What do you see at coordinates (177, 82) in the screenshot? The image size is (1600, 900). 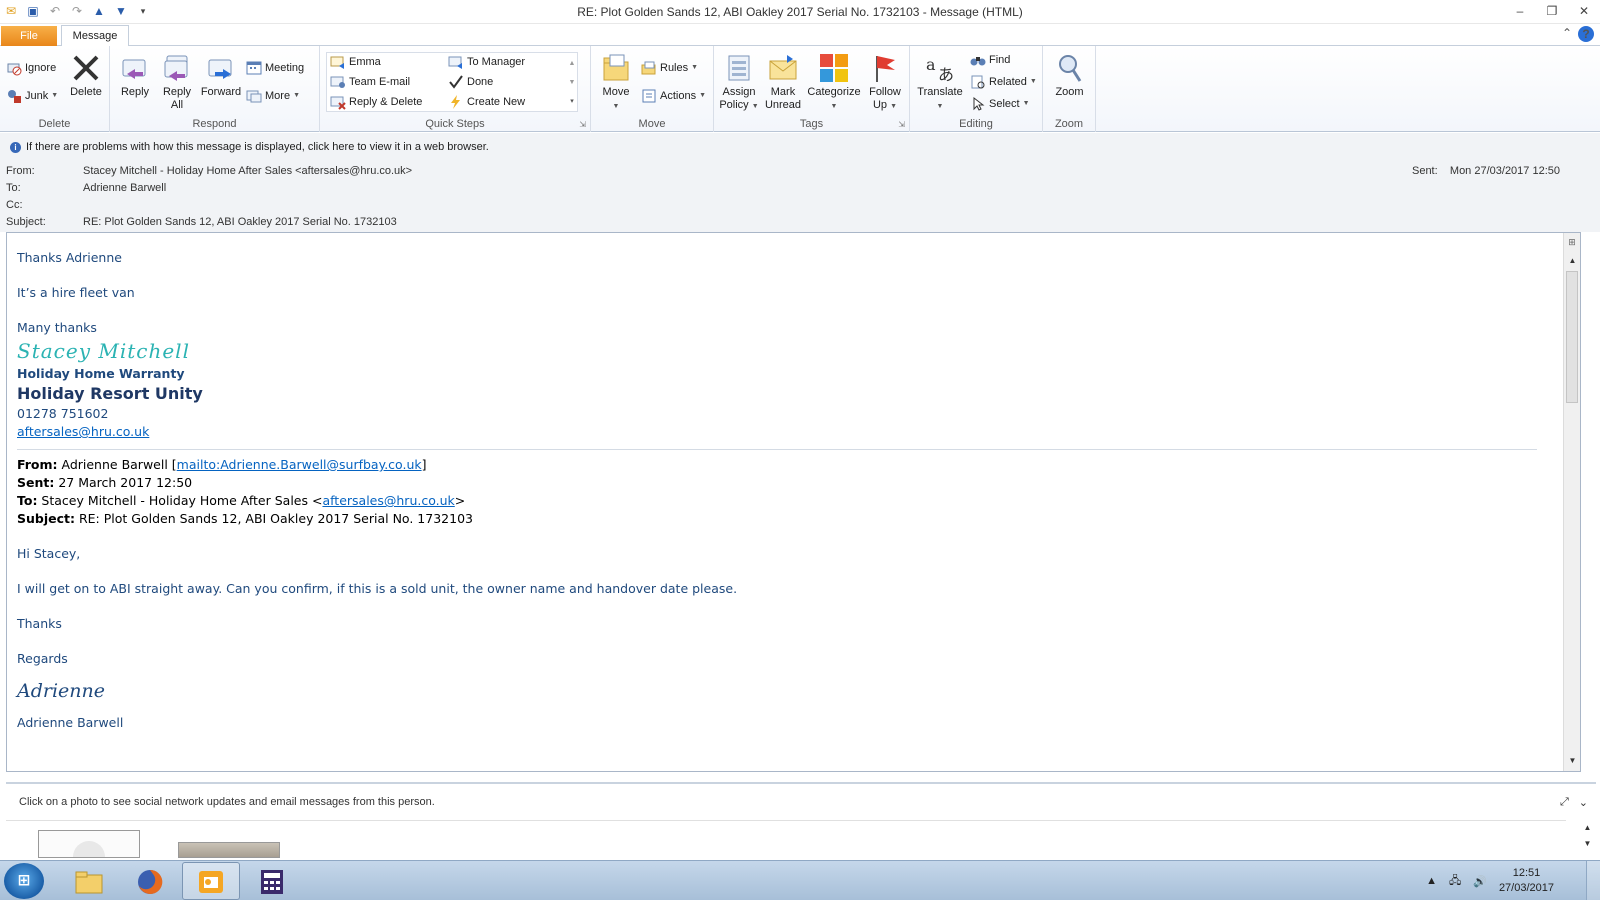 I see `reply-all-button: Reply All` at bounding box center [177, 82].